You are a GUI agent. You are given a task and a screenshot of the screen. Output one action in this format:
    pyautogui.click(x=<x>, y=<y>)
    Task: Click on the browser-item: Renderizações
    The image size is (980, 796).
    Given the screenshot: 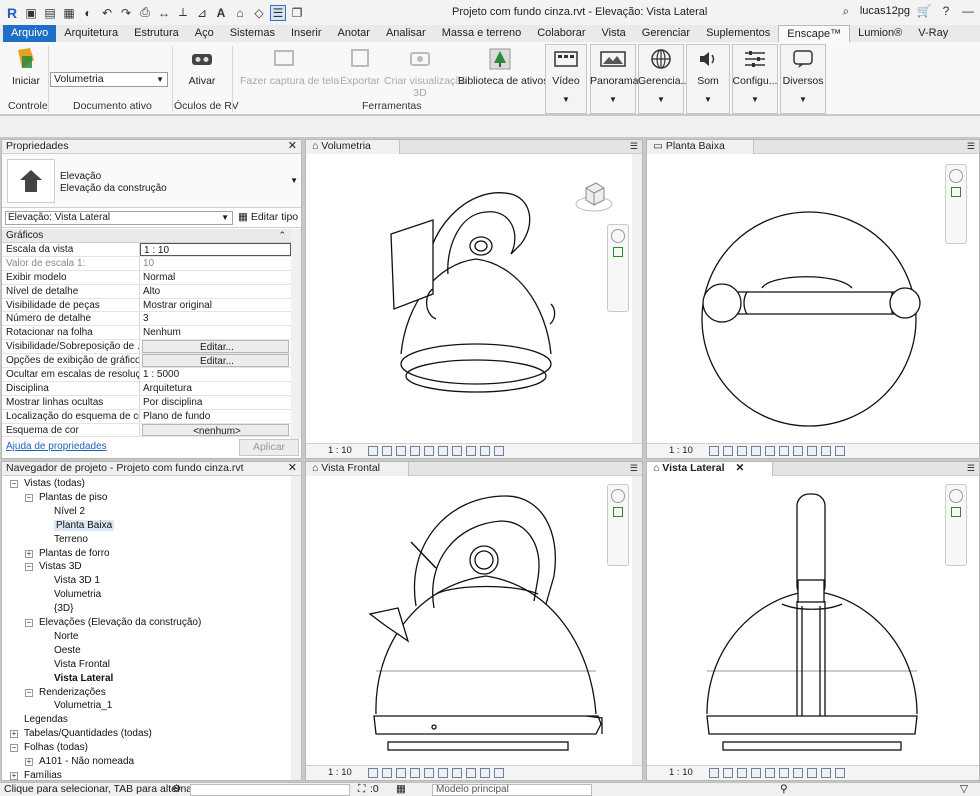 What is the action you would take?
    pyautogui.click(x=72, y=692)
    